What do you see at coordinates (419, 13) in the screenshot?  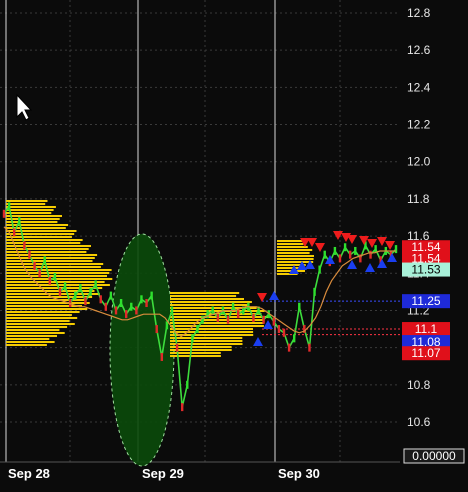 I see `y-tick-label: 12.8` at bounding box center [419, 13].